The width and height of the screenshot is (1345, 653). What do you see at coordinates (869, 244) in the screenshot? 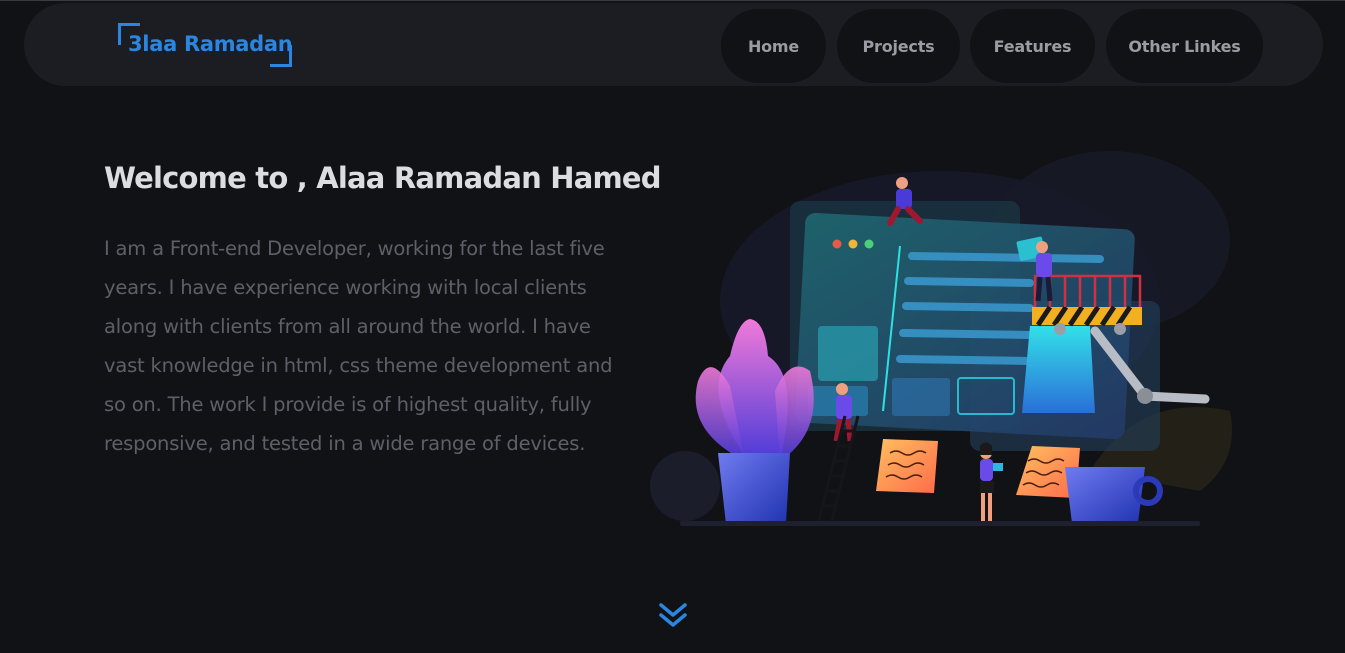
I see `window-dot-green` at bounding box center [869, 244].